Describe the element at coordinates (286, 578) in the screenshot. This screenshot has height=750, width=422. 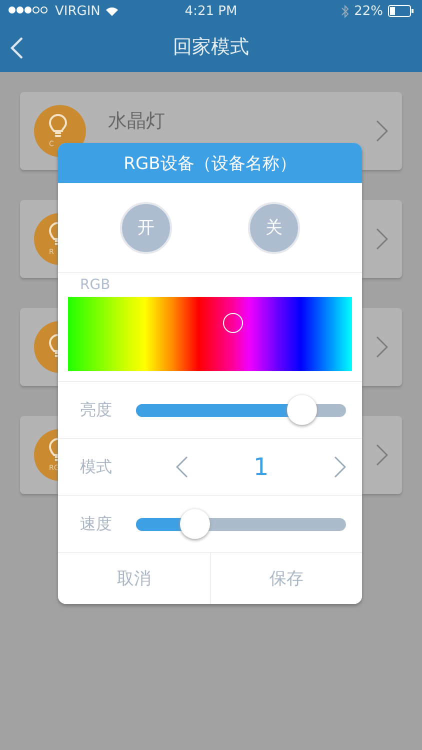
I see `save-button: 保存` at that location.